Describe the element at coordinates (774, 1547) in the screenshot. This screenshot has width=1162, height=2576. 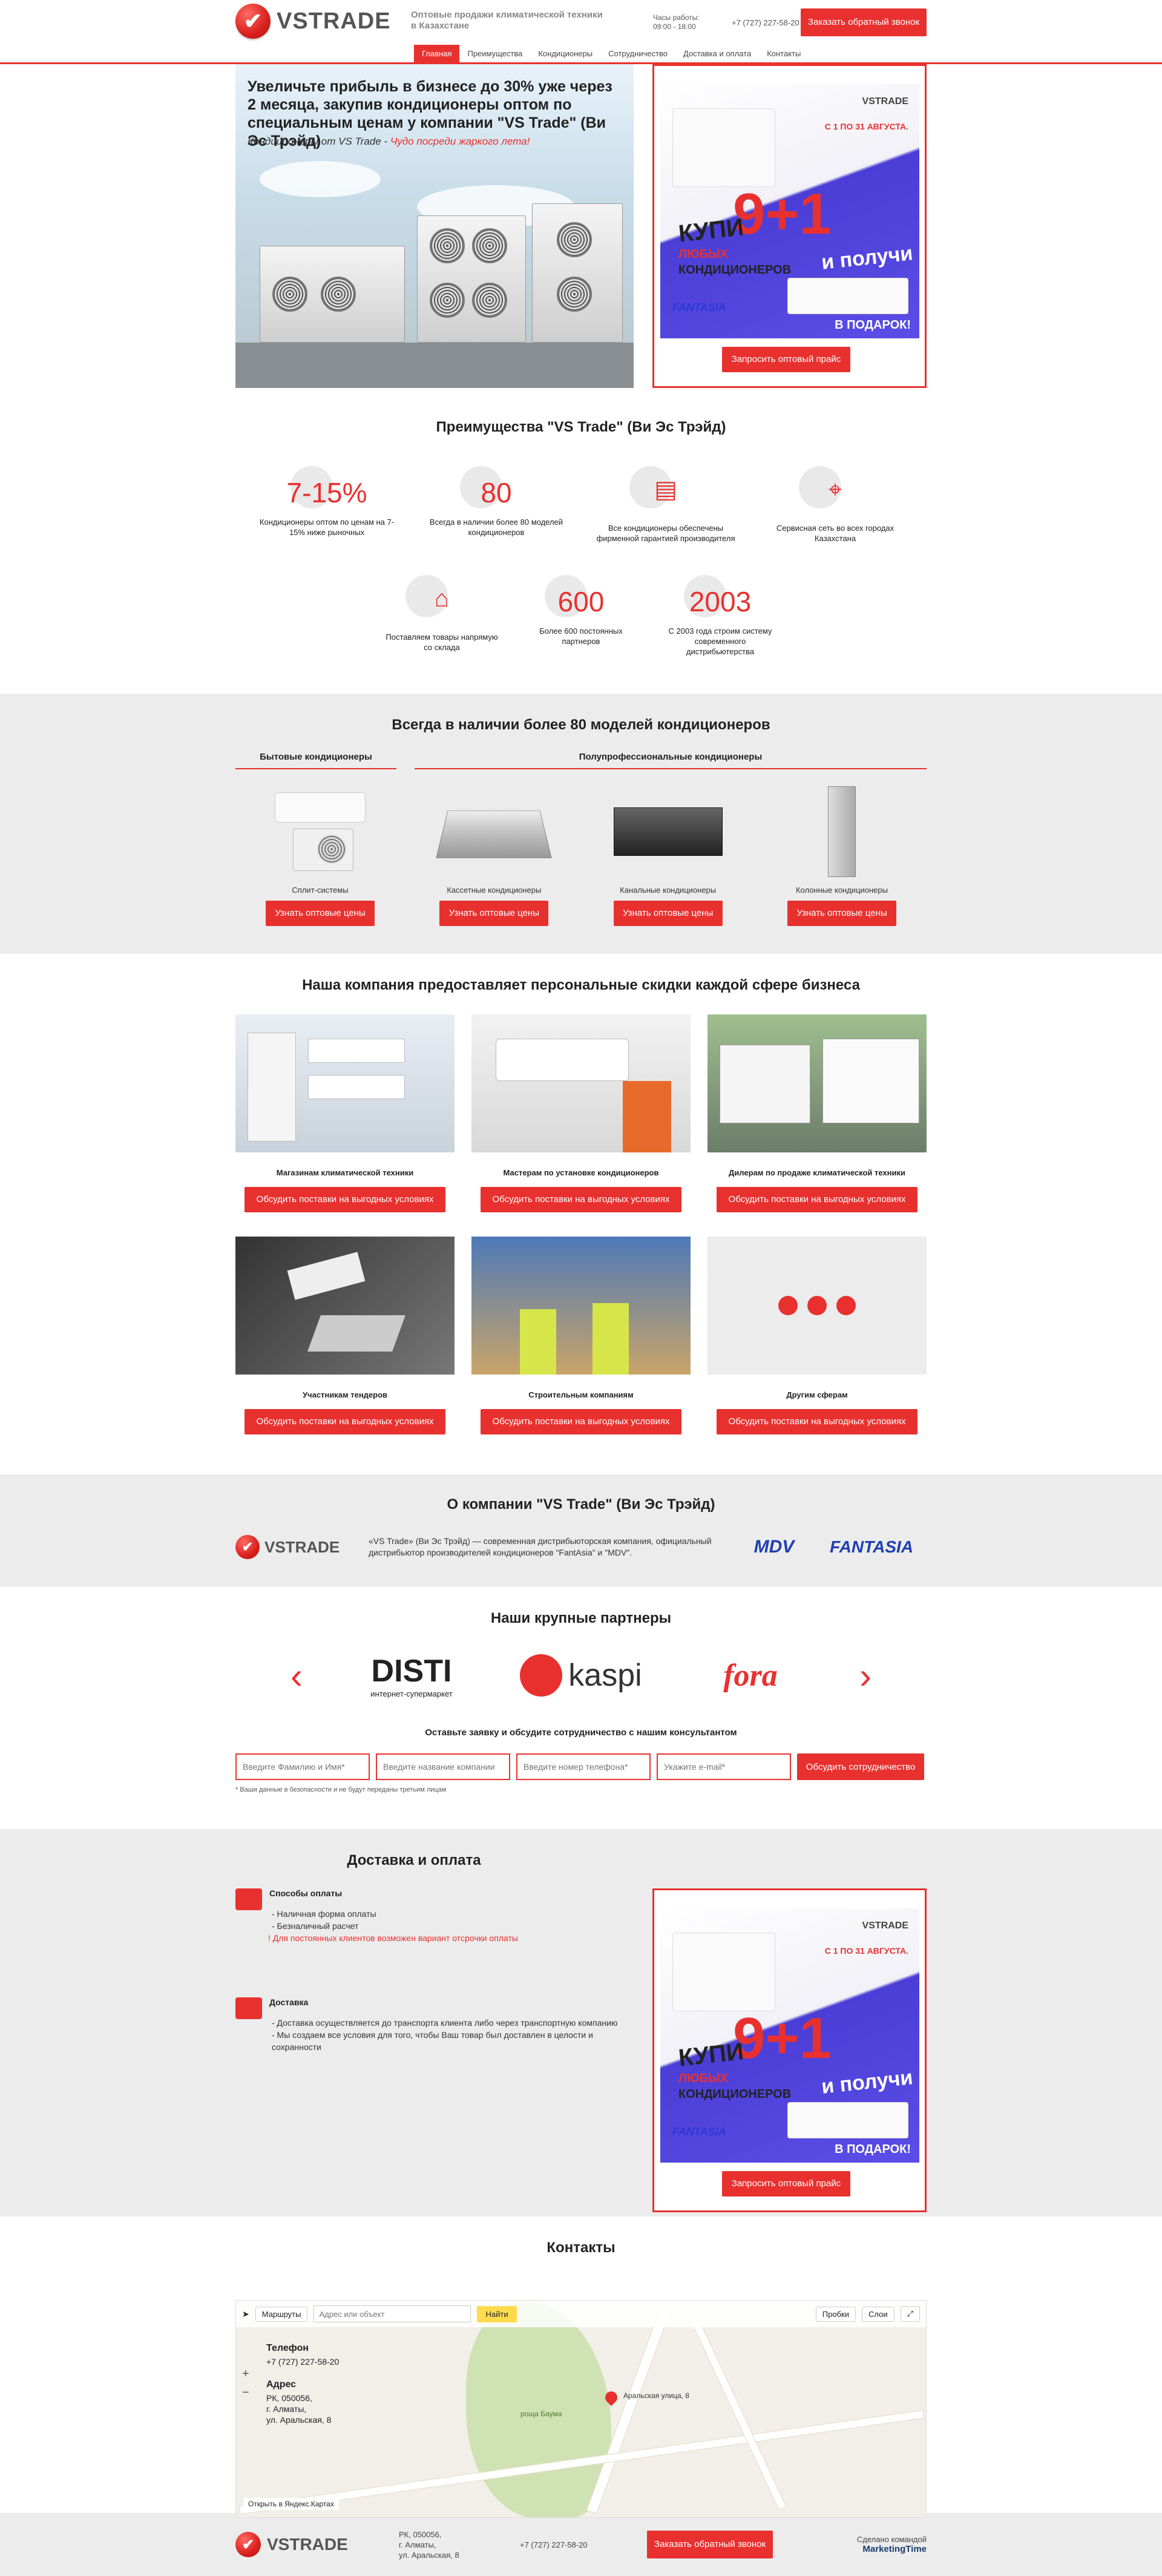
I see `mdv-logo: MDV` at that location.